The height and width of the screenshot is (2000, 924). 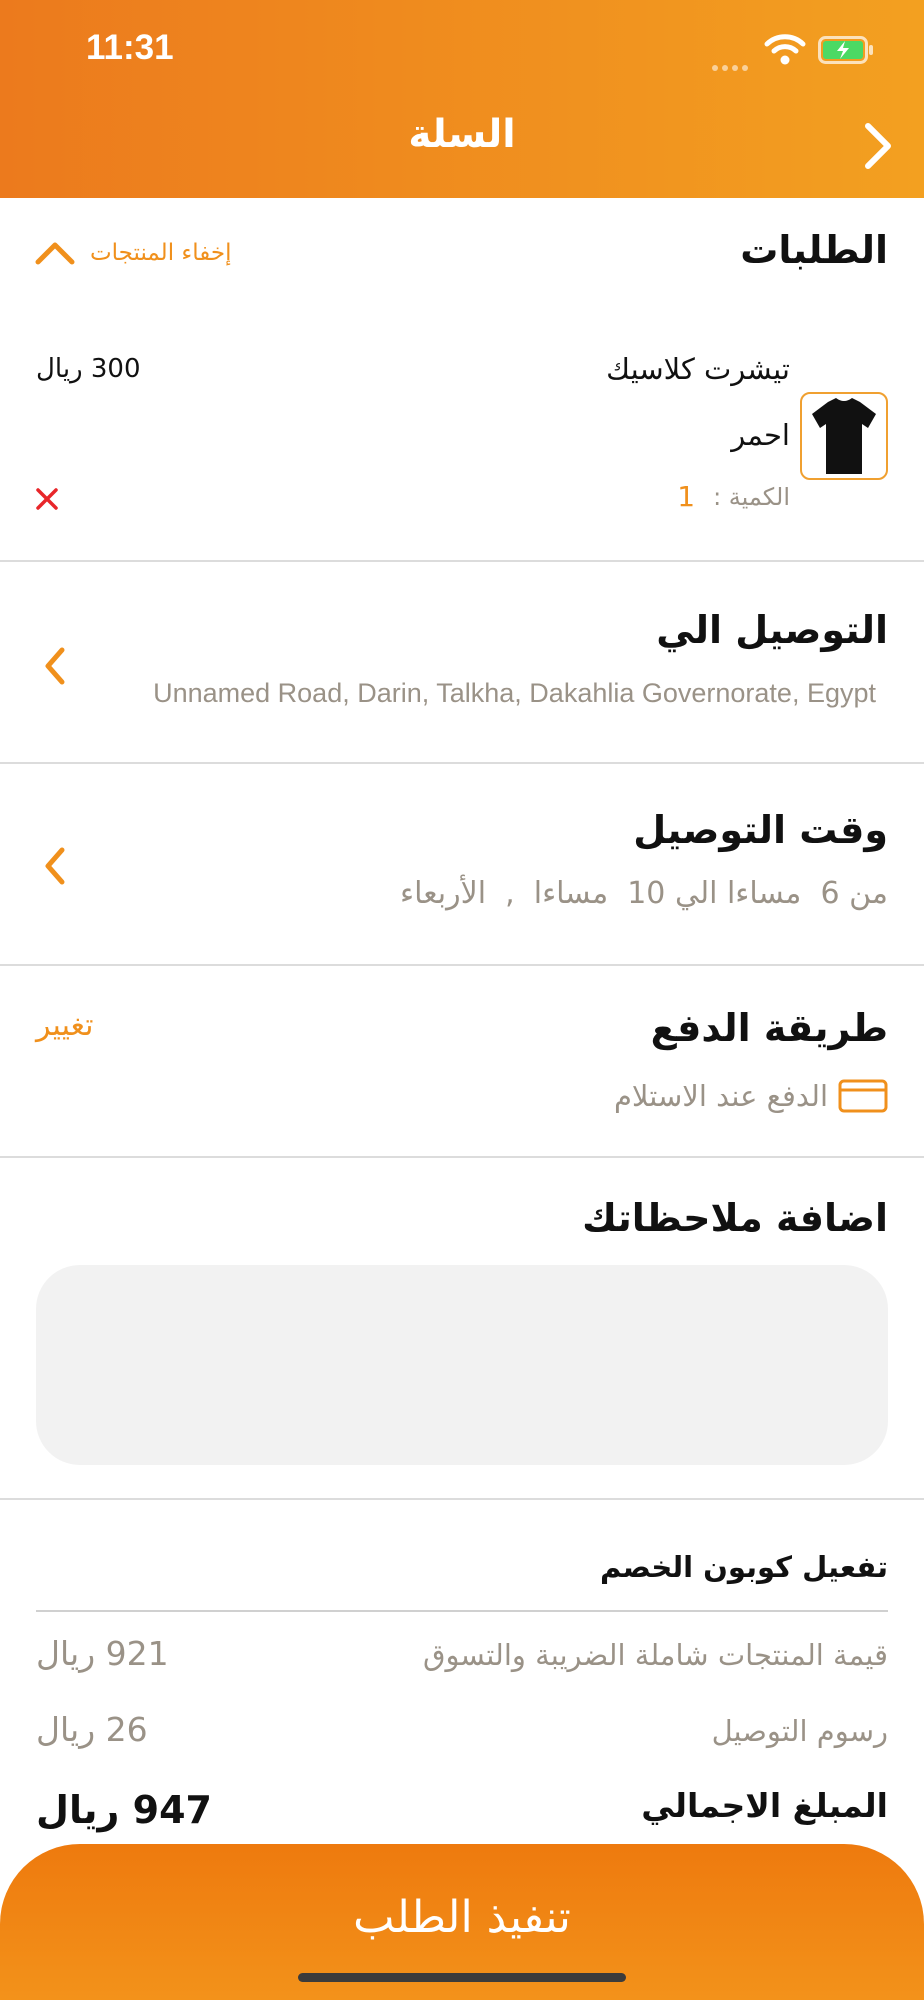 I want to click on remove-item-icon, so click(x=47, y=499).